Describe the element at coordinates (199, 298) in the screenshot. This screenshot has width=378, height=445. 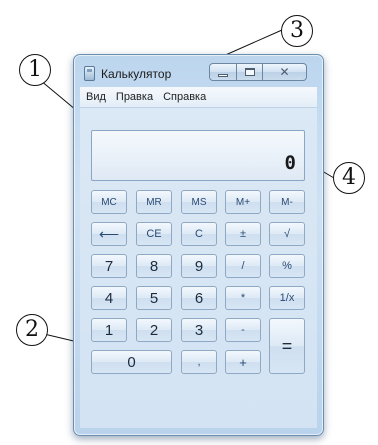
I see `key-6: 6` at that location.